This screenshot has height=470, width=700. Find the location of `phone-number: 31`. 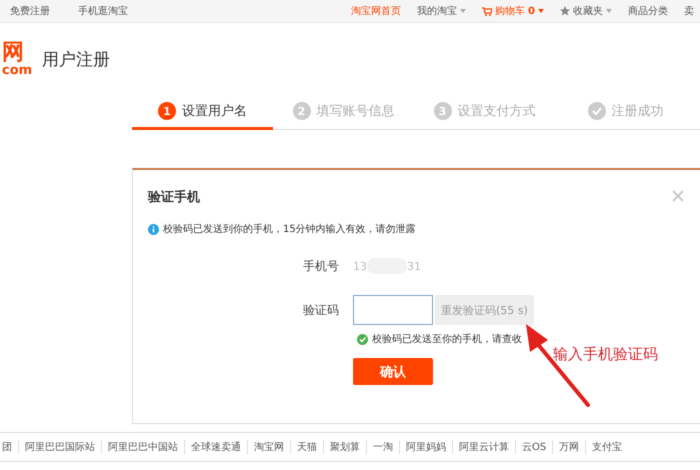

phone-number: 31 is located at coordinates (414, 266).